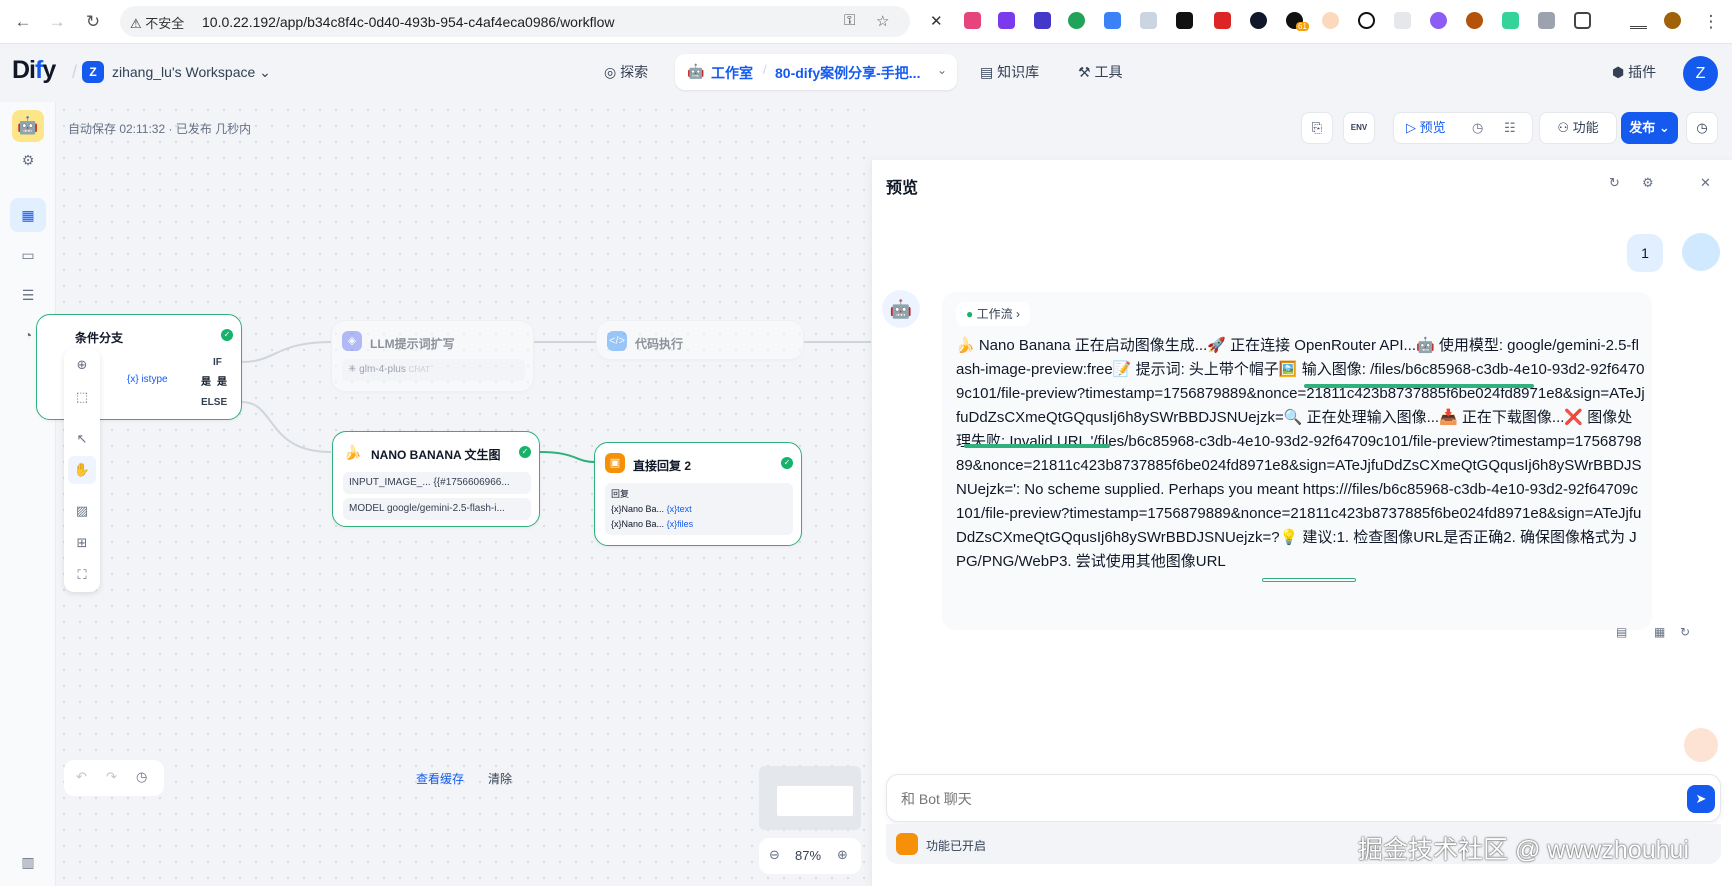 The image size is (1732, 886). Describe the element at coordinates (93, 72) in the screenshot. I see `workspace-avatar: Z` at that location.